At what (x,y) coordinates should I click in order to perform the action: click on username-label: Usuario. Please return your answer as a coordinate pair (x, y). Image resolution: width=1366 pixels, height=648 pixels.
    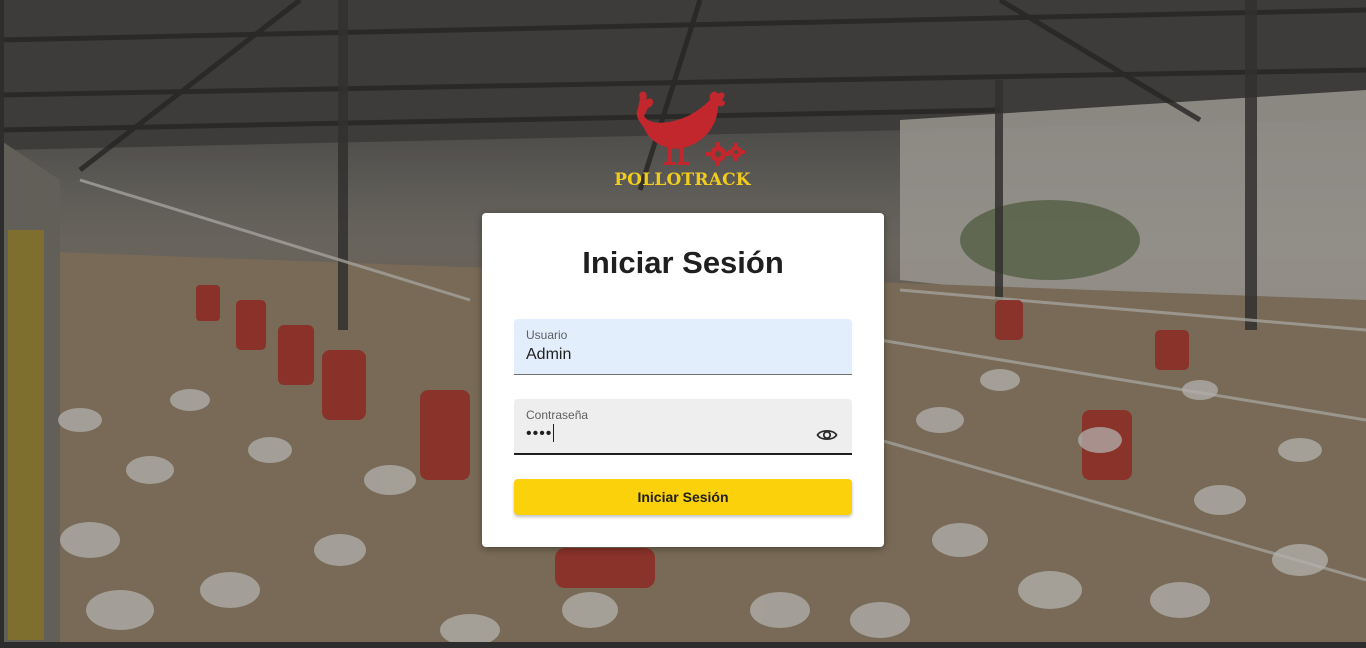
    Looking at the image, I should click on (547, 335).